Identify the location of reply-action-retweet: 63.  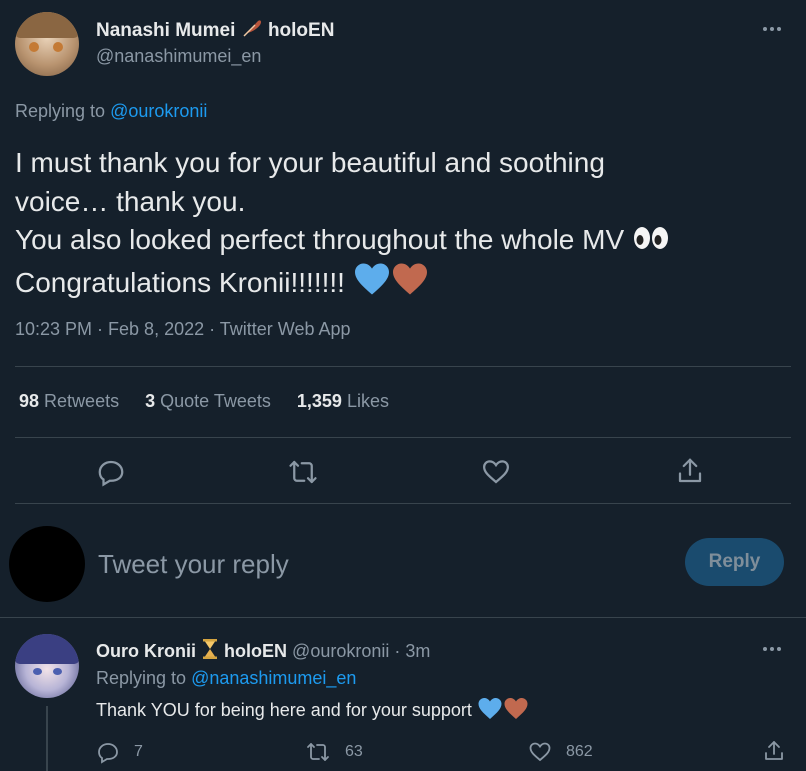
(334, 752).